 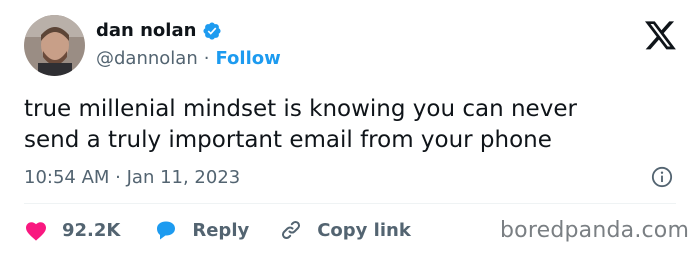 I want to click on tweet-actions: 92.2K Reply Copy link, so click(x=217, y=230).